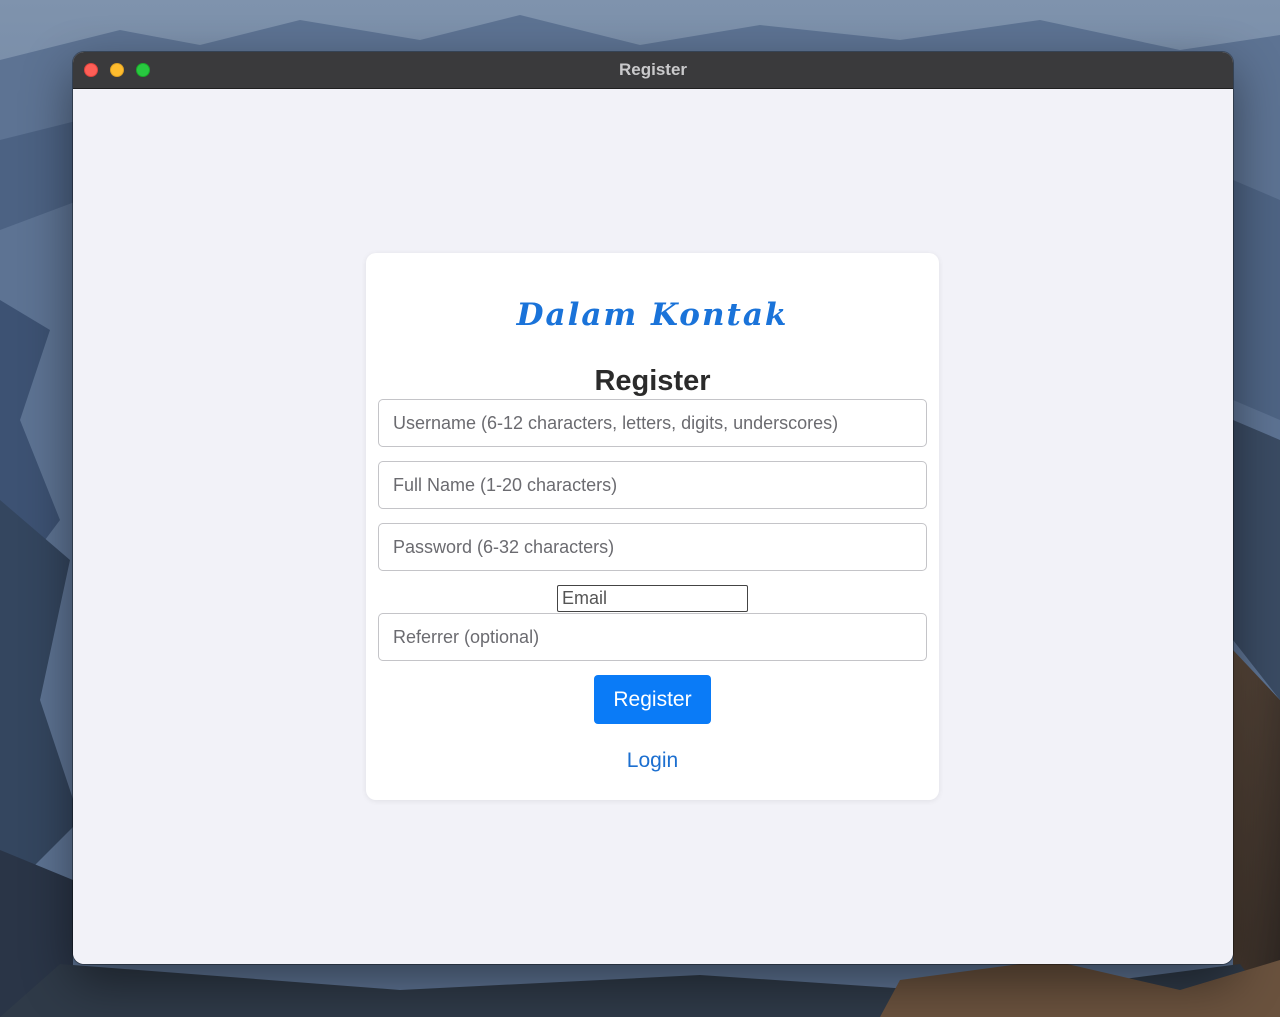  Describe the element at coordinates (652, 637) in the screenshot. I see `referrer-input` at that location.